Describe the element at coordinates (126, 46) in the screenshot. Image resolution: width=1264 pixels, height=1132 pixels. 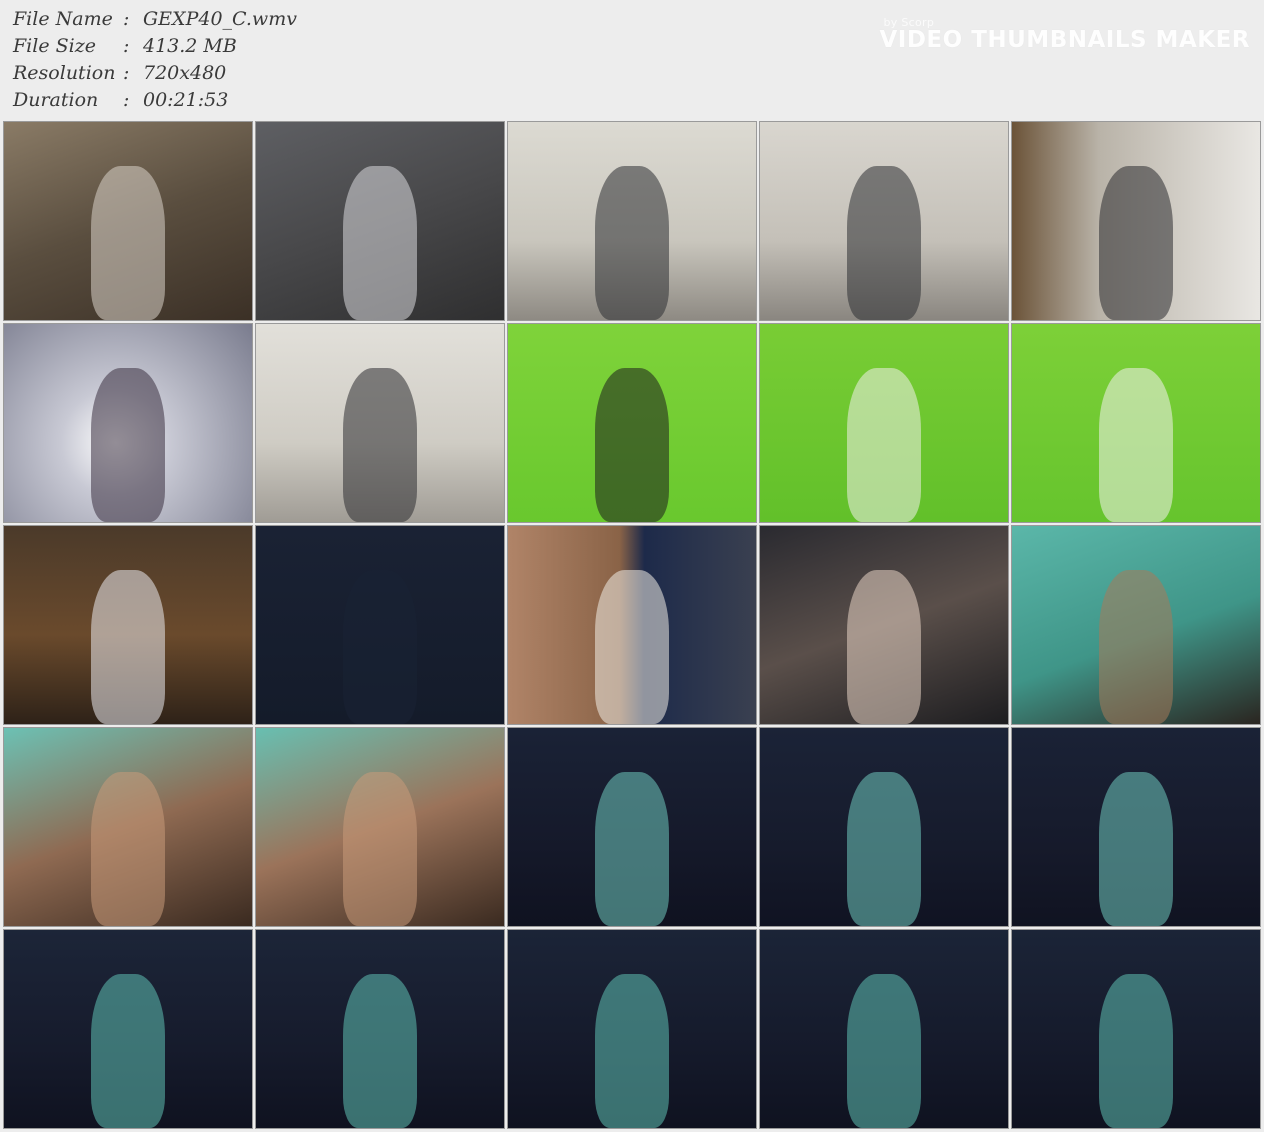
I see `file-size-sep: :` at that location.